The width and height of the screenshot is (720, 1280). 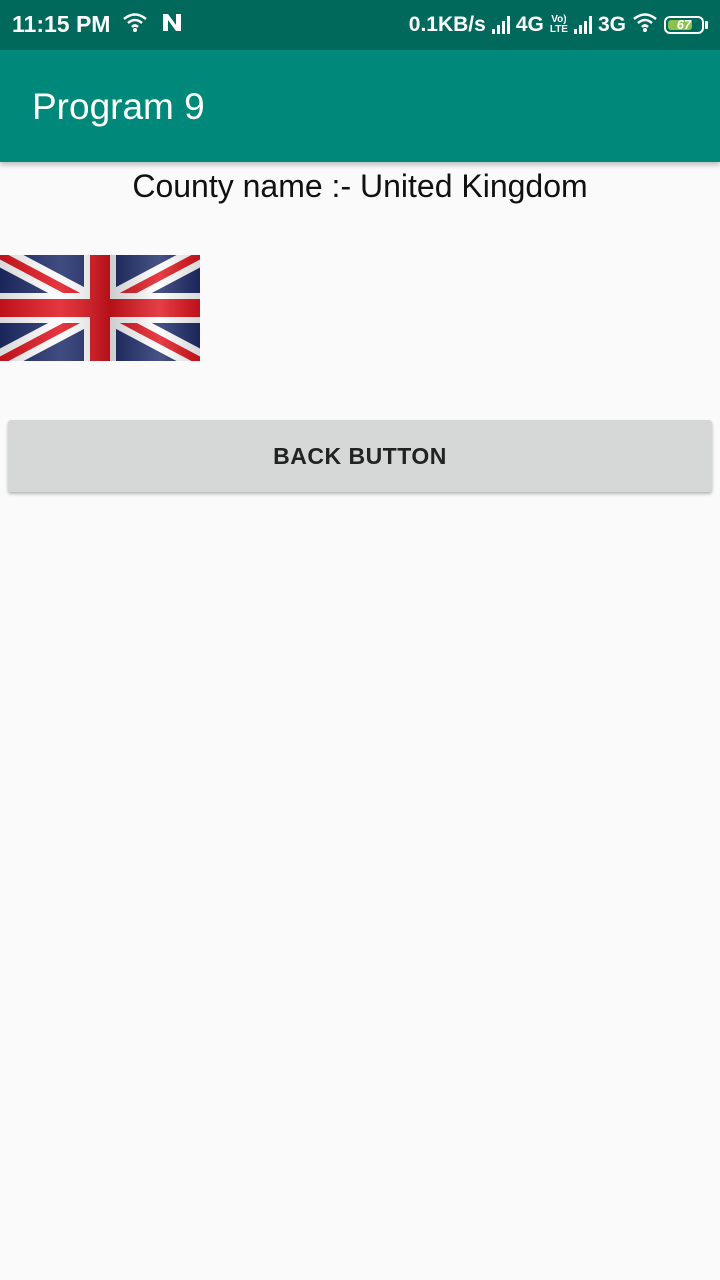 I want to click on volte-icon: Vo) LTE, so click(x=558, y=24).